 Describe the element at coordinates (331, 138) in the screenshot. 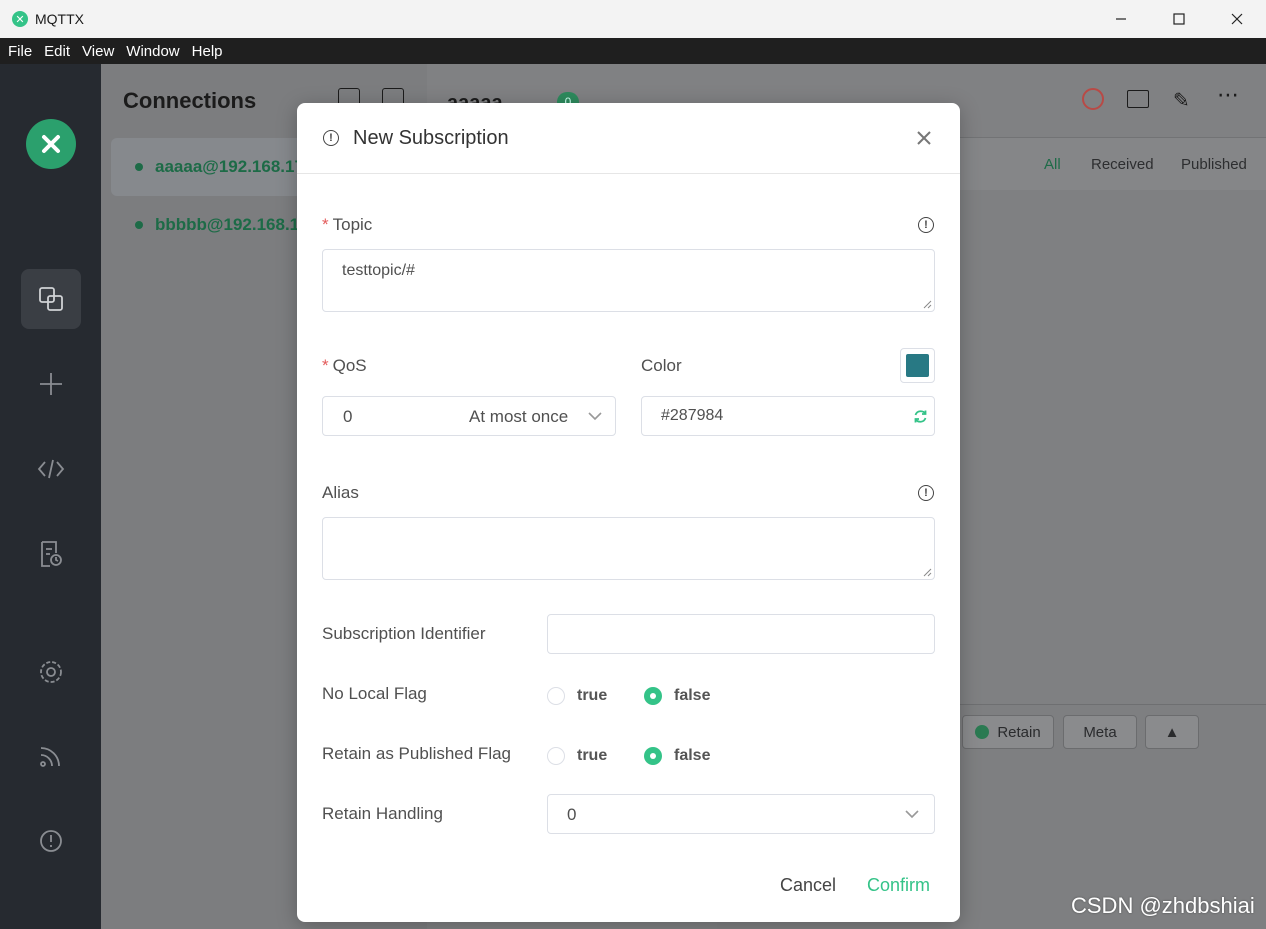

I see `info-icon: !` at that location.